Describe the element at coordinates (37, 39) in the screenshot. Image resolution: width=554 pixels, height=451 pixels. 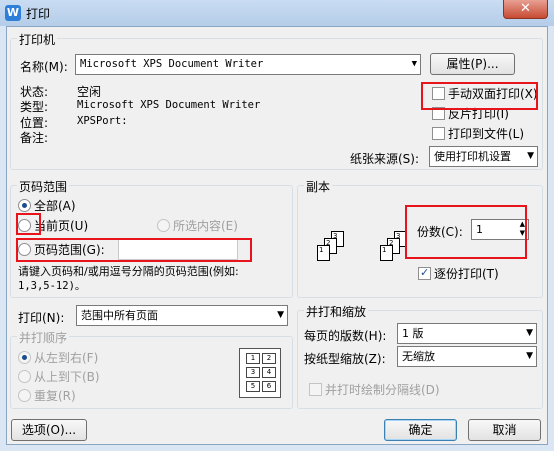
I see `printer-group-label: 打印机` at that location.